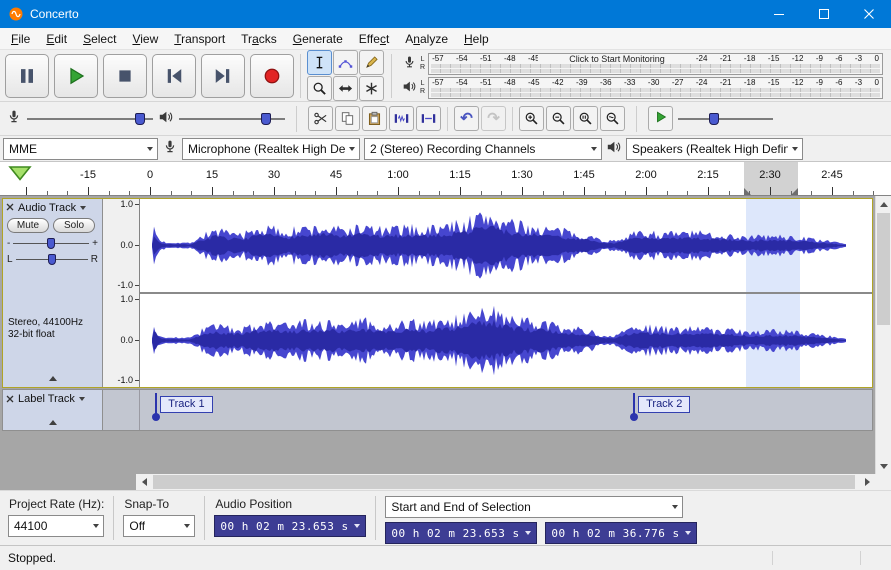 This screenshot has height=570, width=891. I want to click on menu-item-file: File, so click(20, 39).